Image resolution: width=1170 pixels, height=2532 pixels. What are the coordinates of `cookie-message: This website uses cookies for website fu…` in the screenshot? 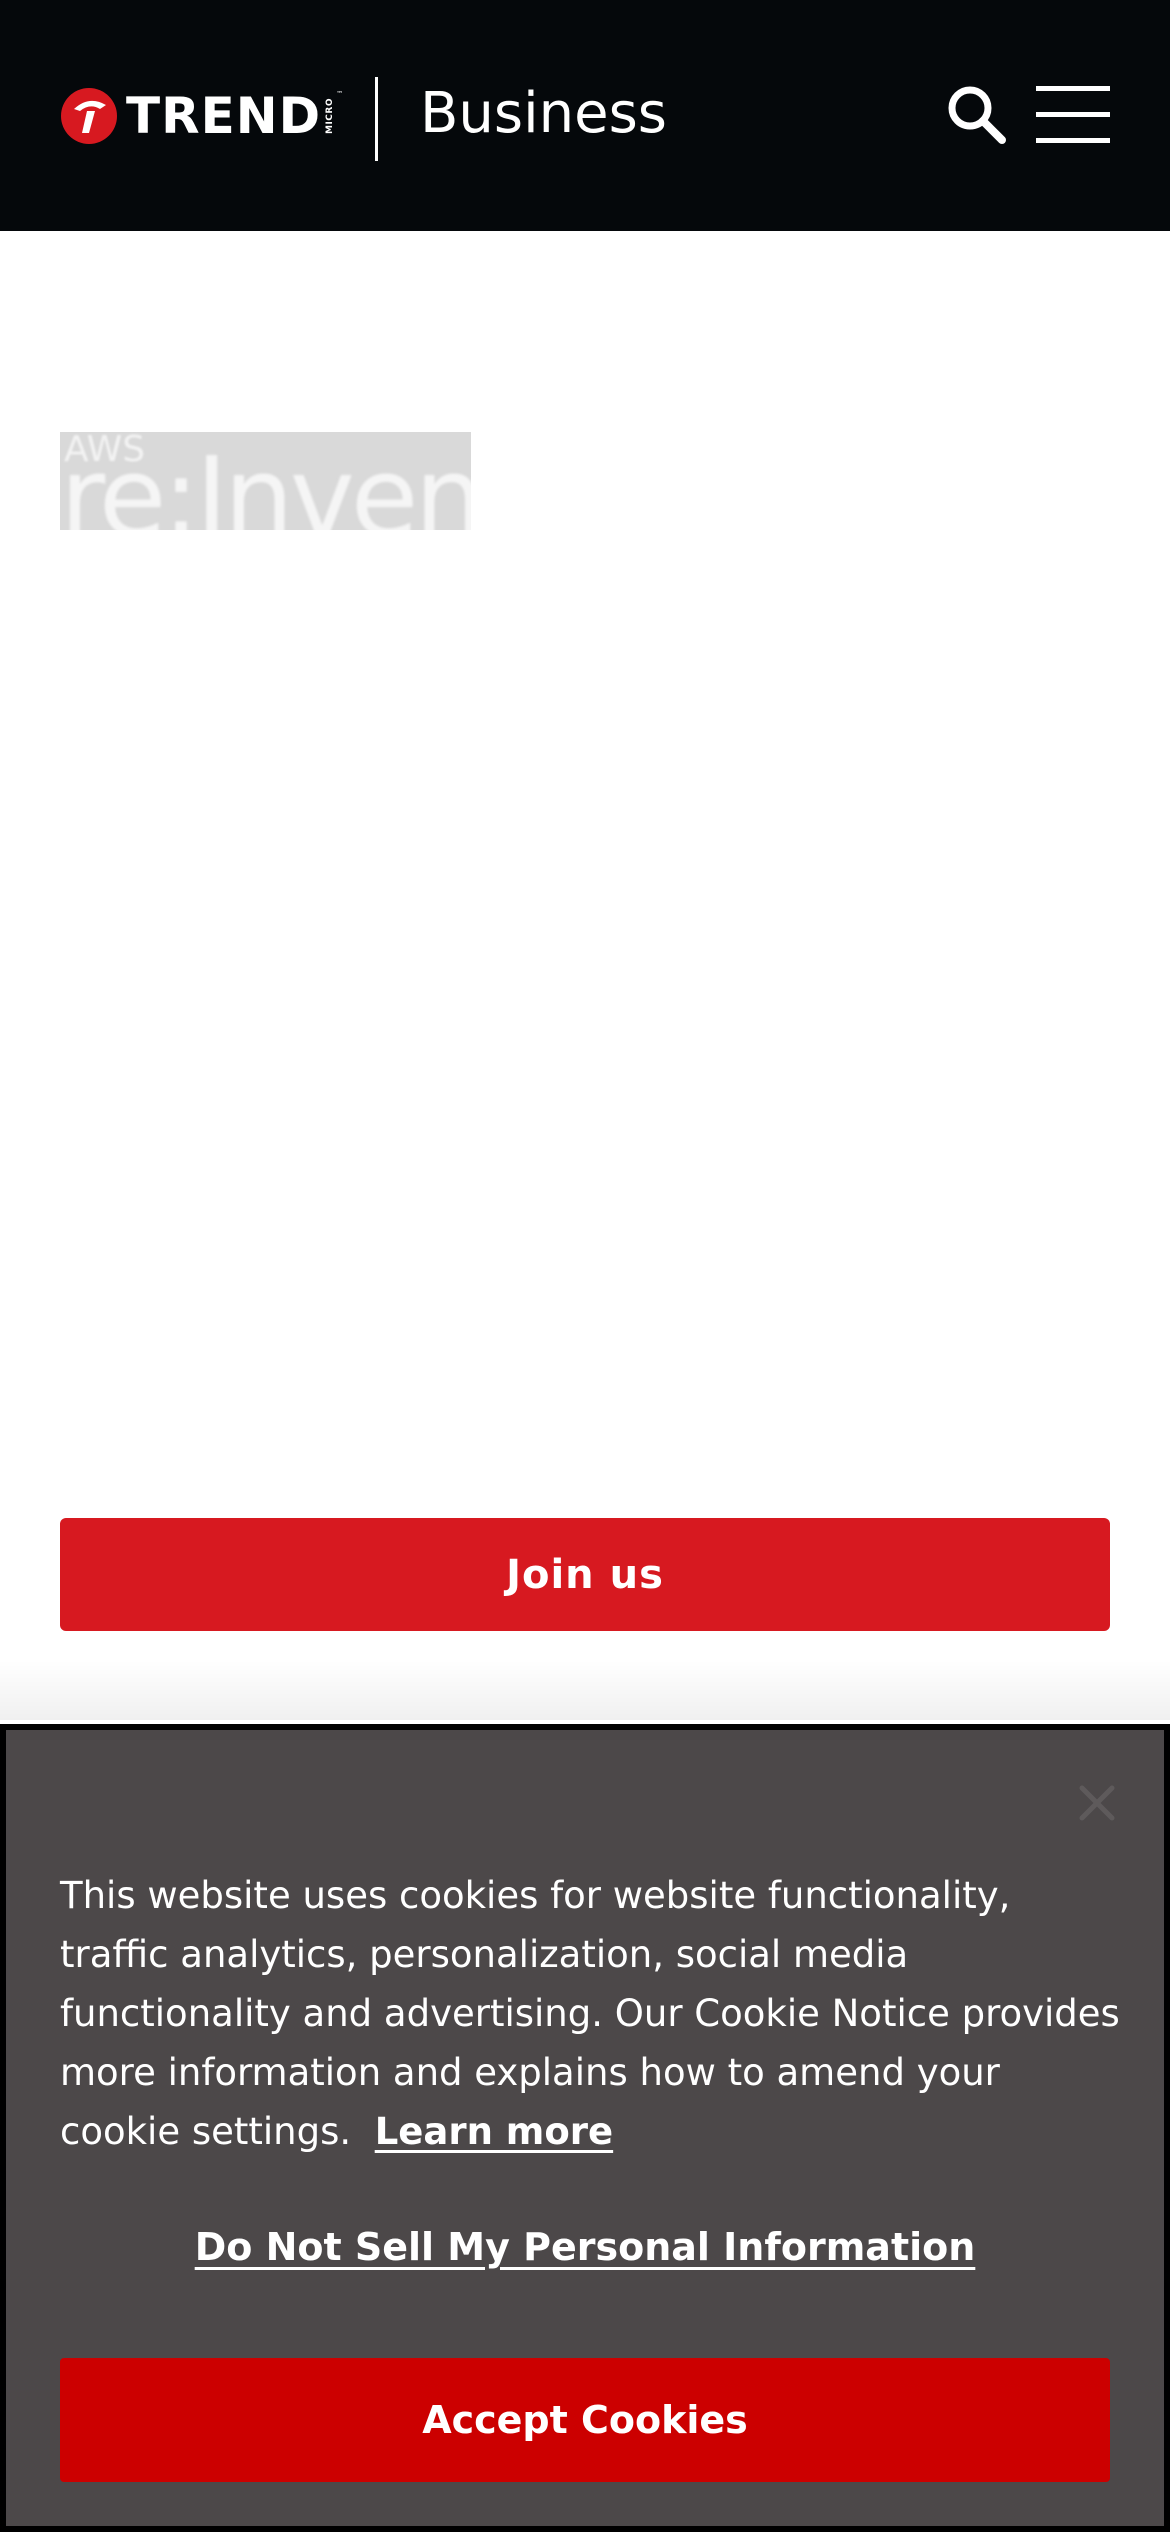 It's located at (590, 2013).